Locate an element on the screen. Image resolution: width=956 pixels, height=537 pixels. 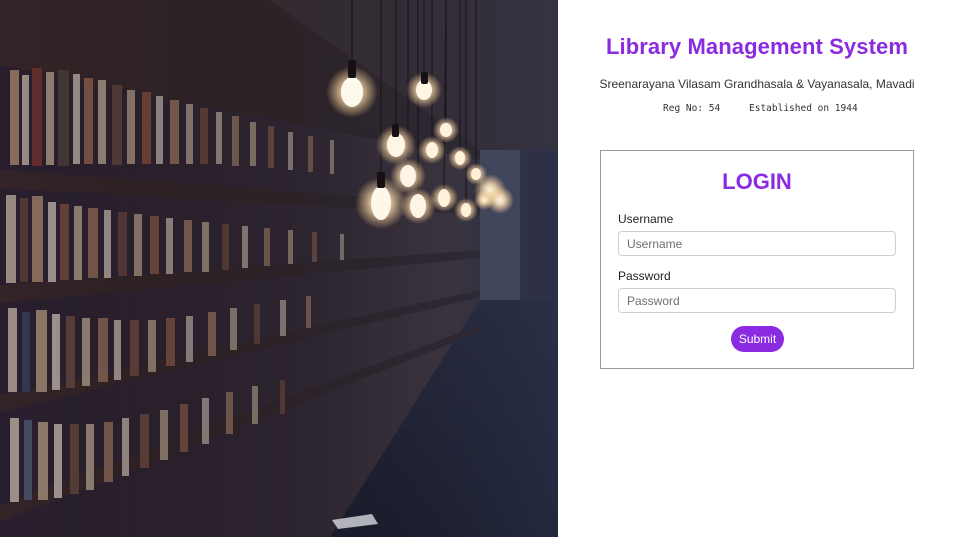
registration-number: Reg No: 54 is located at coordinates (692, 108).